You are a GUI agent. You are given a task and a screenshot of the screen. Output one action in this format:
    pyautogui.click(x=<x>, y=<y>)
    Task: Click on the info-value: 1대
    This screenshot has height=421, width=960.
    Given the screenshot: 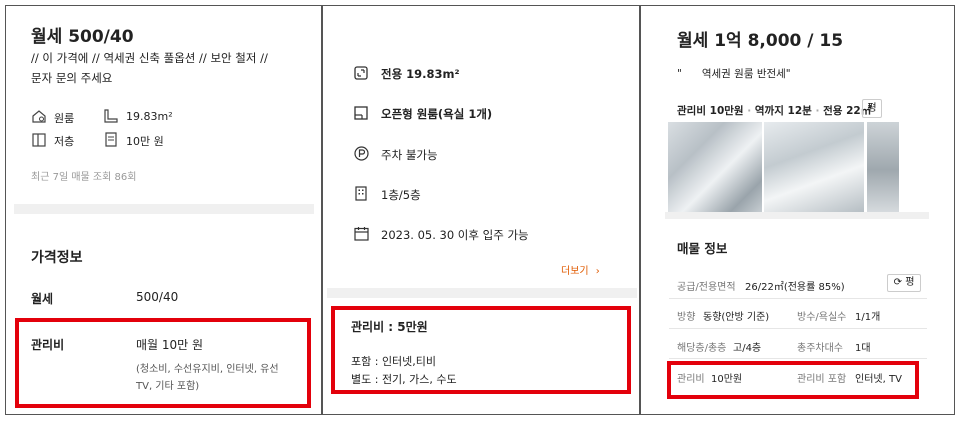 What is the action you would take?
    pyautogui.click(x=863, y=348)
    